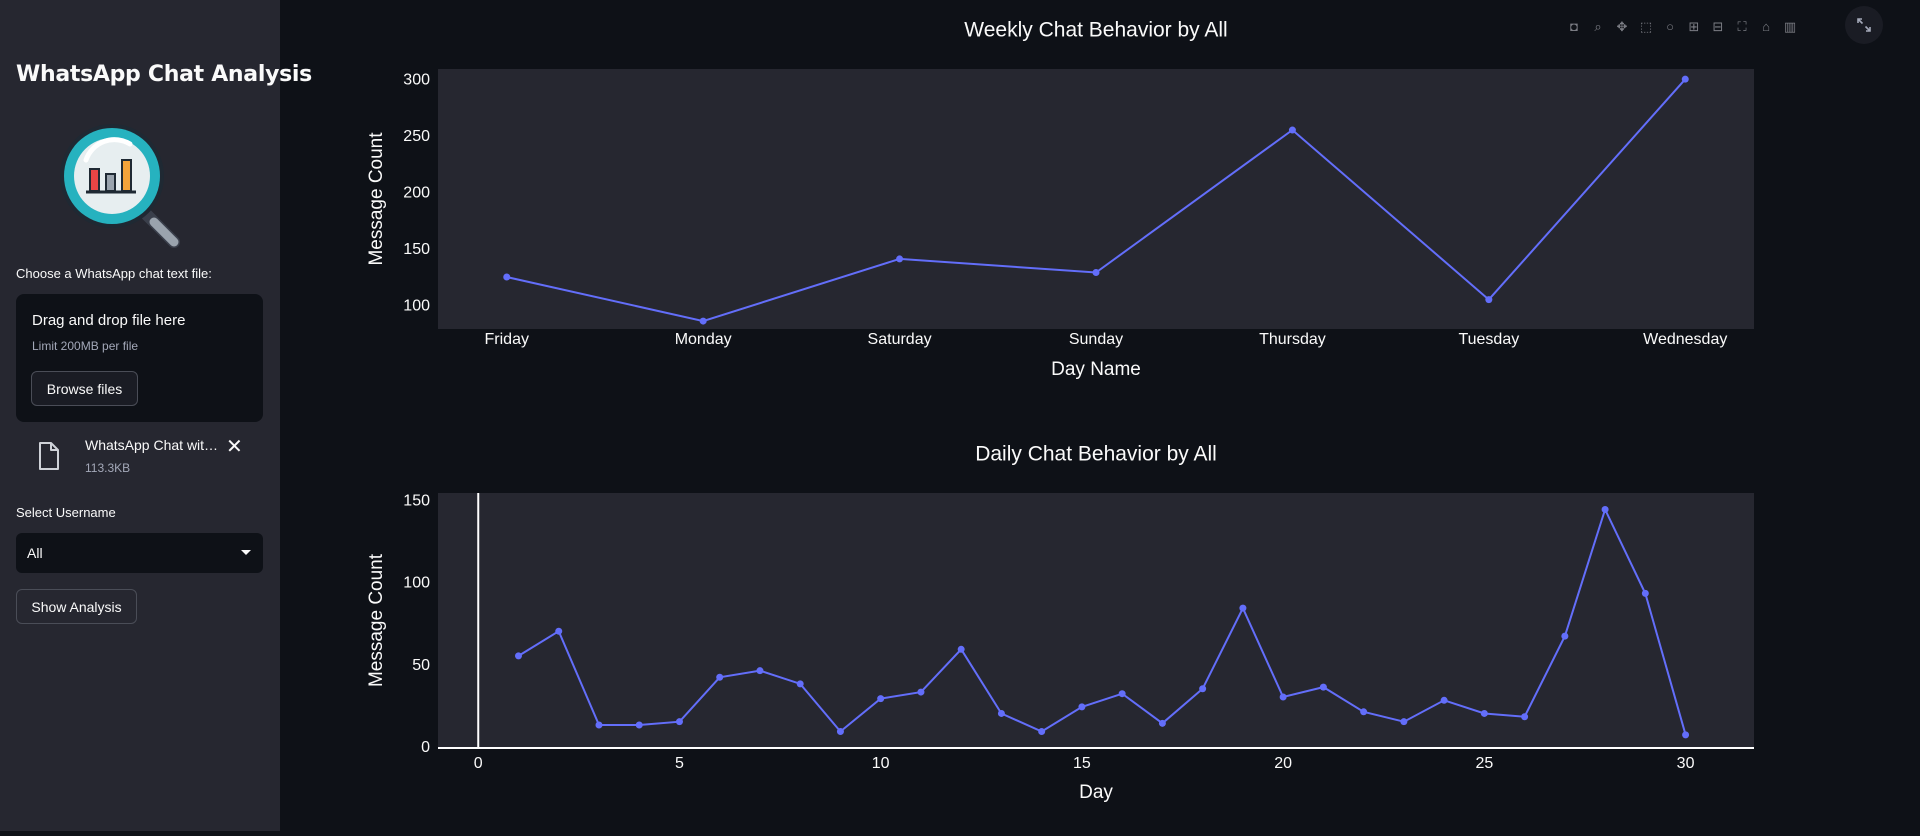  Describe the element at coordinates (416, 249) in the screenshot. I see `weekly-y-tick-label: 150` at that location.